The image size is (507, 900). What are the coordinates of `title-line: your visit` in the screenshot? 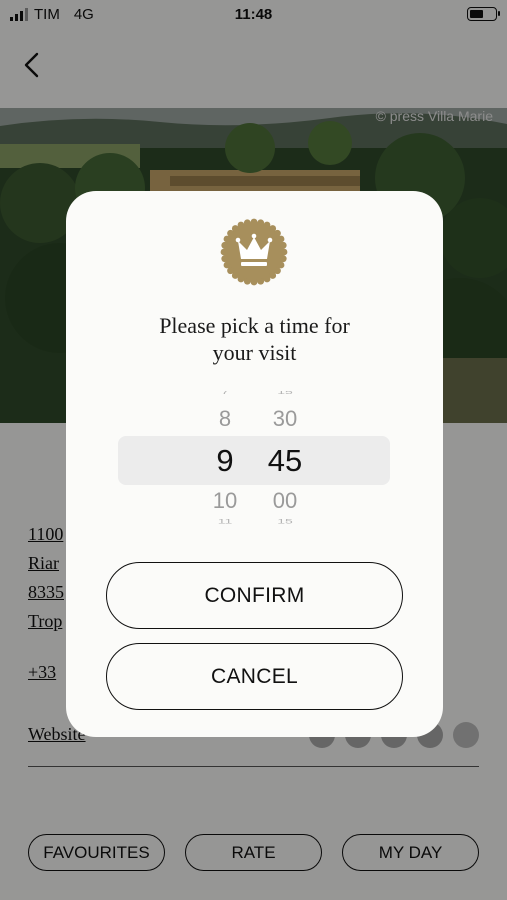 It's located at (254, 352).